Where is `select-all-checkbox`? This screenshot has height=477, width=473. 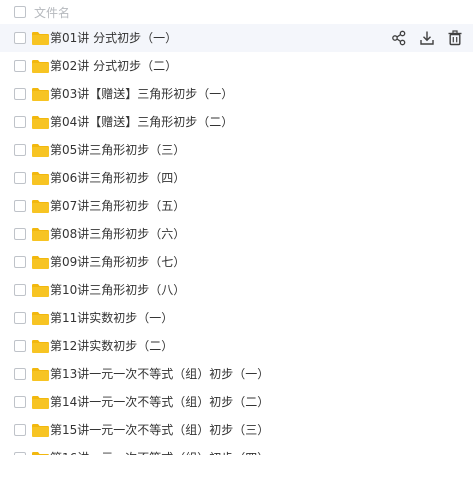
select-all-checkbox is located at coordinates (20, 12).